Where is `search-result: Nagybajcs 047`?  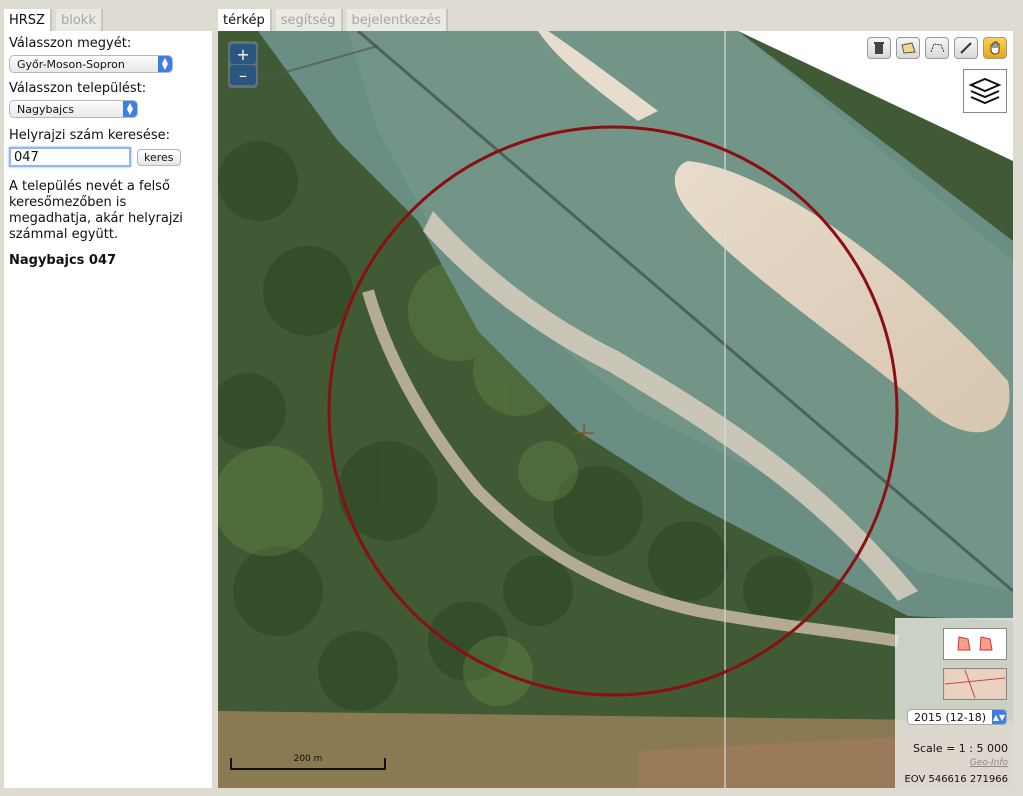 search-result: Nagybajcs 047 is located at coordinates (108, 260).